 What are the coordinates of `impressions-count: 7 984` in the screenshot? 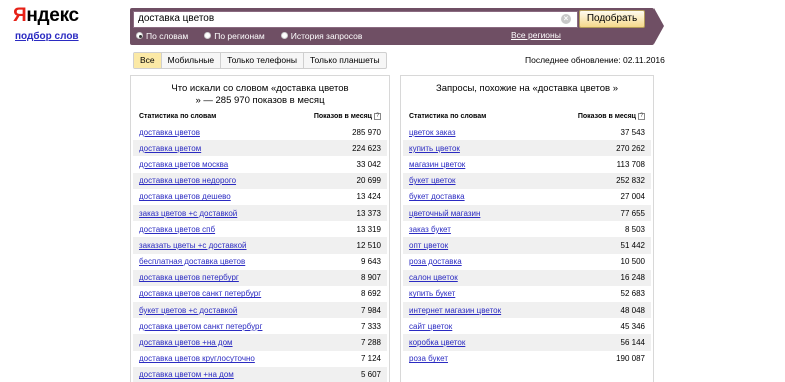 It's located at (370, 310).